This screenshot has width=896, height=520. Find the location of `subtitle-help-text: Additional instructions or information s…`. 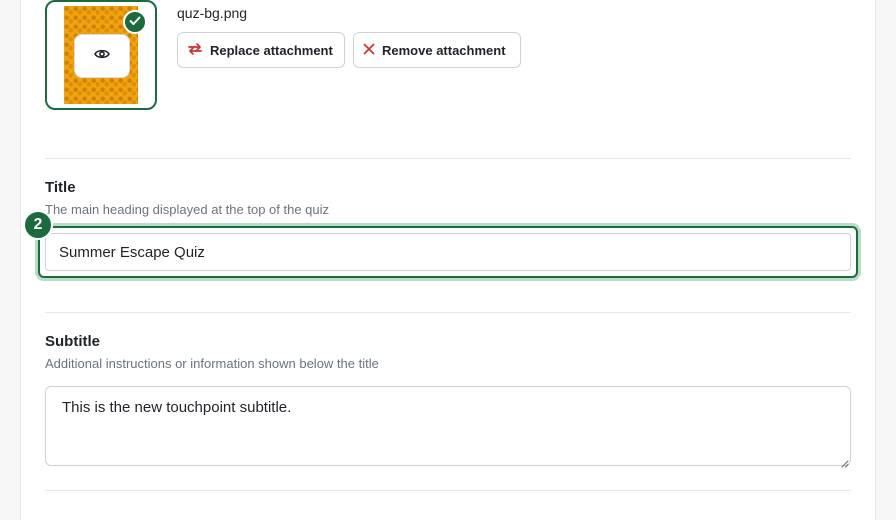

subtitle-help-text: Additional instructions or information s… is located at coordinates (212, 363).